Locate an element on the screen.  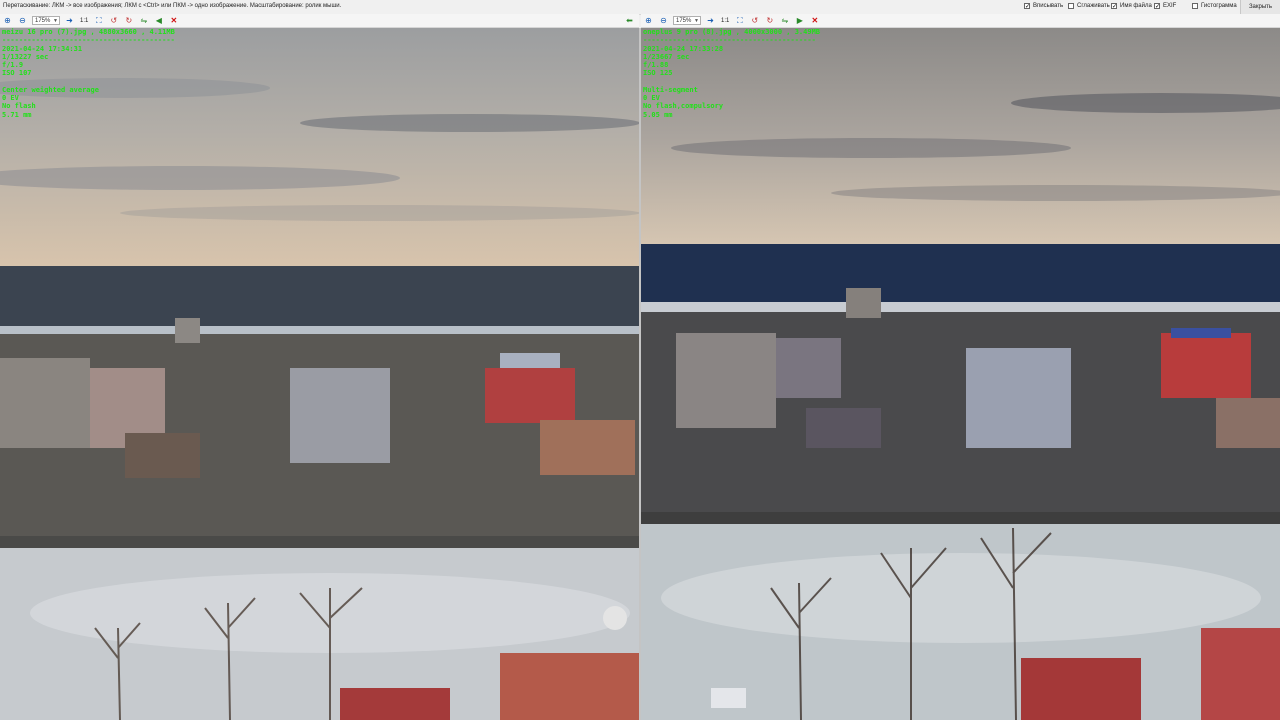
option-histogram: Гистограмма is located at coordinates (1214, 6).